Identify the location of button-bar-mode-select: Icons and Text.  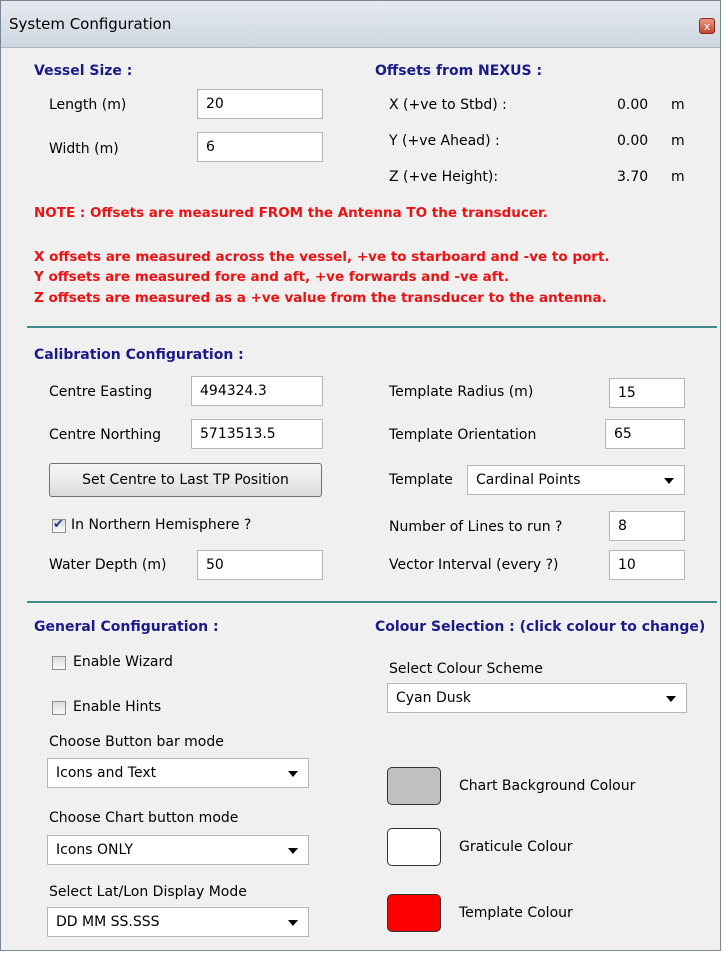
(178, 773).